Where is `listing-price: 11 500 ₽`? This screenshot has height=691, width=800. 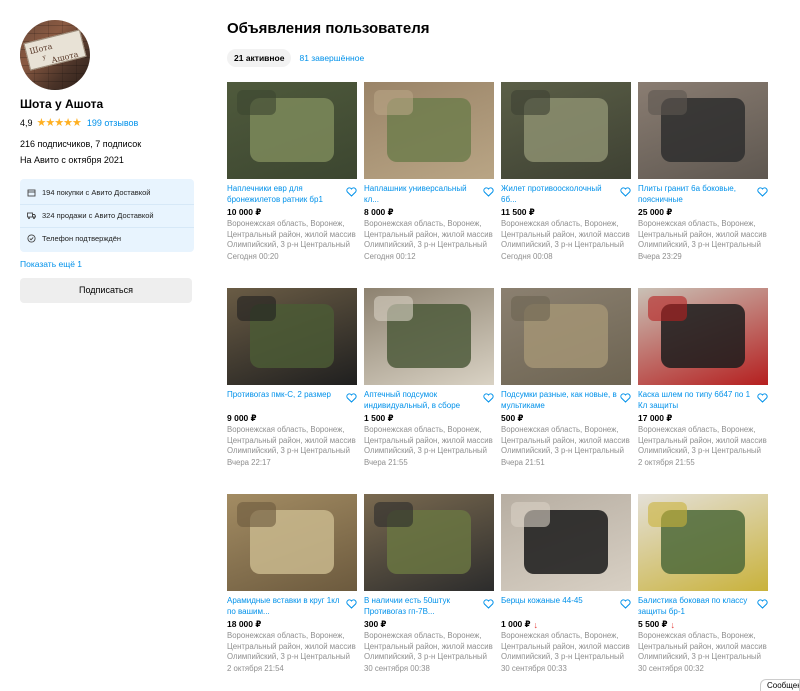
listing-price: 11 500 ₽ is located at coordinates (518, 212).